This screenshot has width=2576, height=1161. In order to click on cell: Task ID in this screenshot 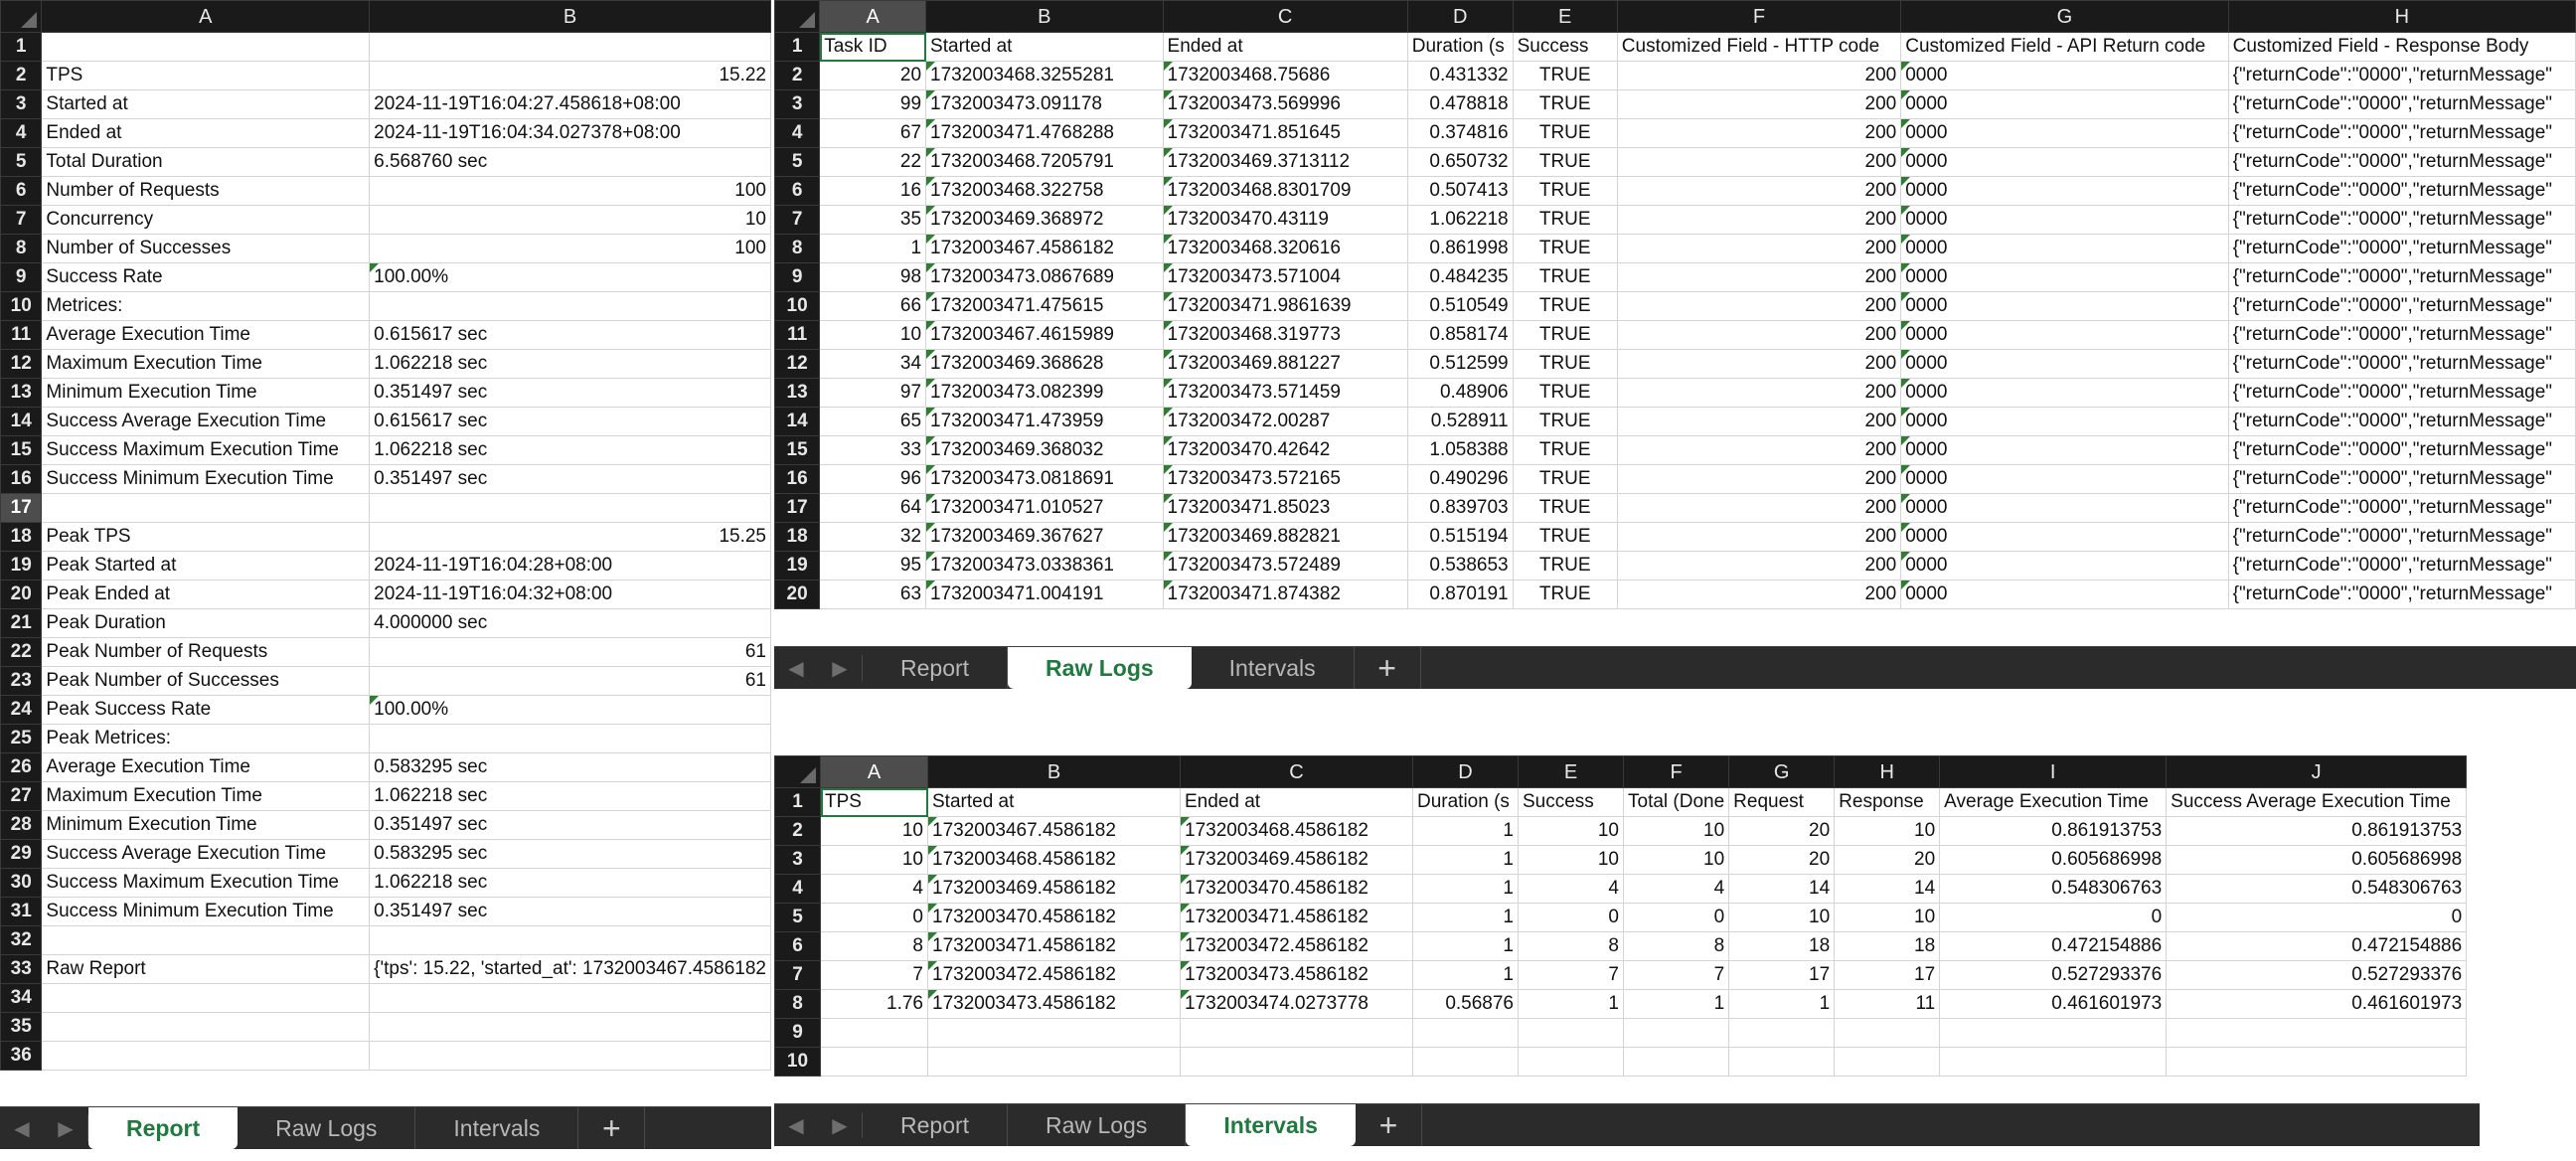, I will do `click(873, 47)`.